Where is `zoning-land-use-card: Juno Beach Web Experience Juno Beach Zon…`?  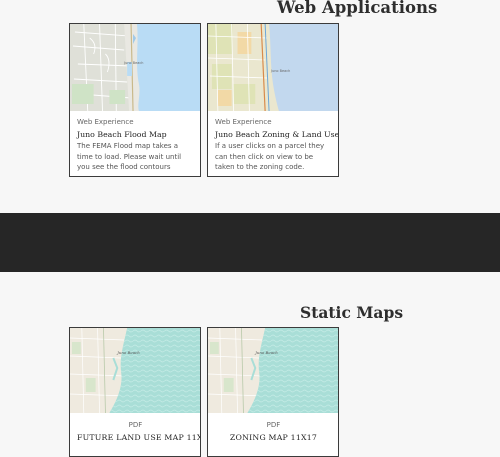 zoning-land-use-card: Juno Beach Web Experience Juno Beach Zon… is located at coordinates (273, 100).